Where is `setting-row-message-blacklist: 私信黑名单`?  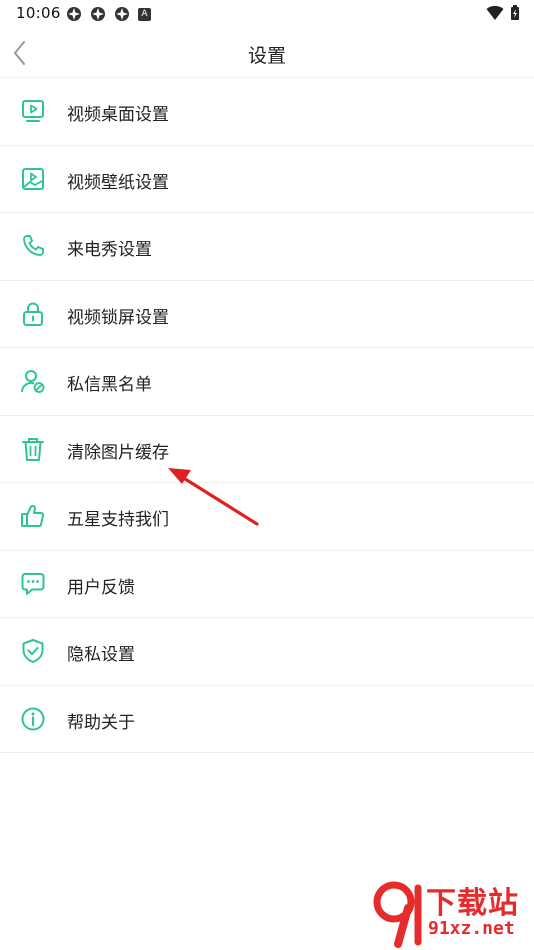
setting-row-message-blacklist: 私信黑名单 is located at coordinates (267, 382).